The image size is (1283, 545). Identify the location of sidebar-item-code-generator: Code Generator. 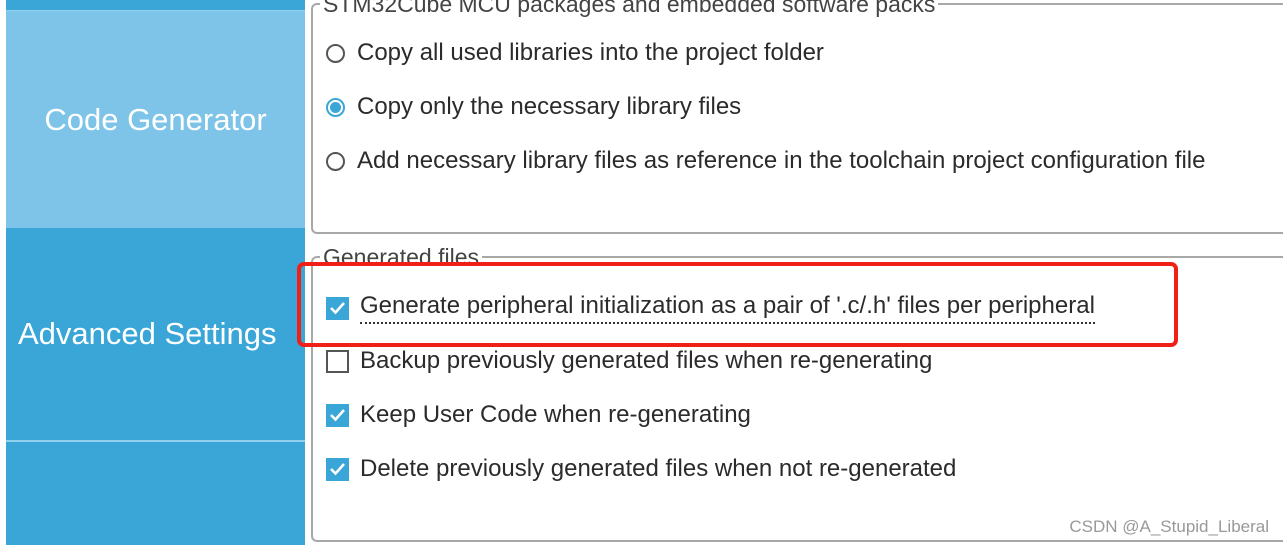
(155, 119).